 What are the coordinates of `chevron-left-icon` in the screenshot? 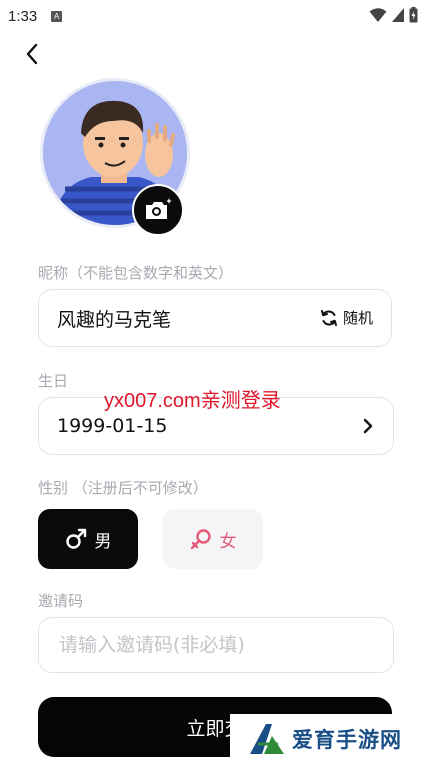 It's located at (32, 54).